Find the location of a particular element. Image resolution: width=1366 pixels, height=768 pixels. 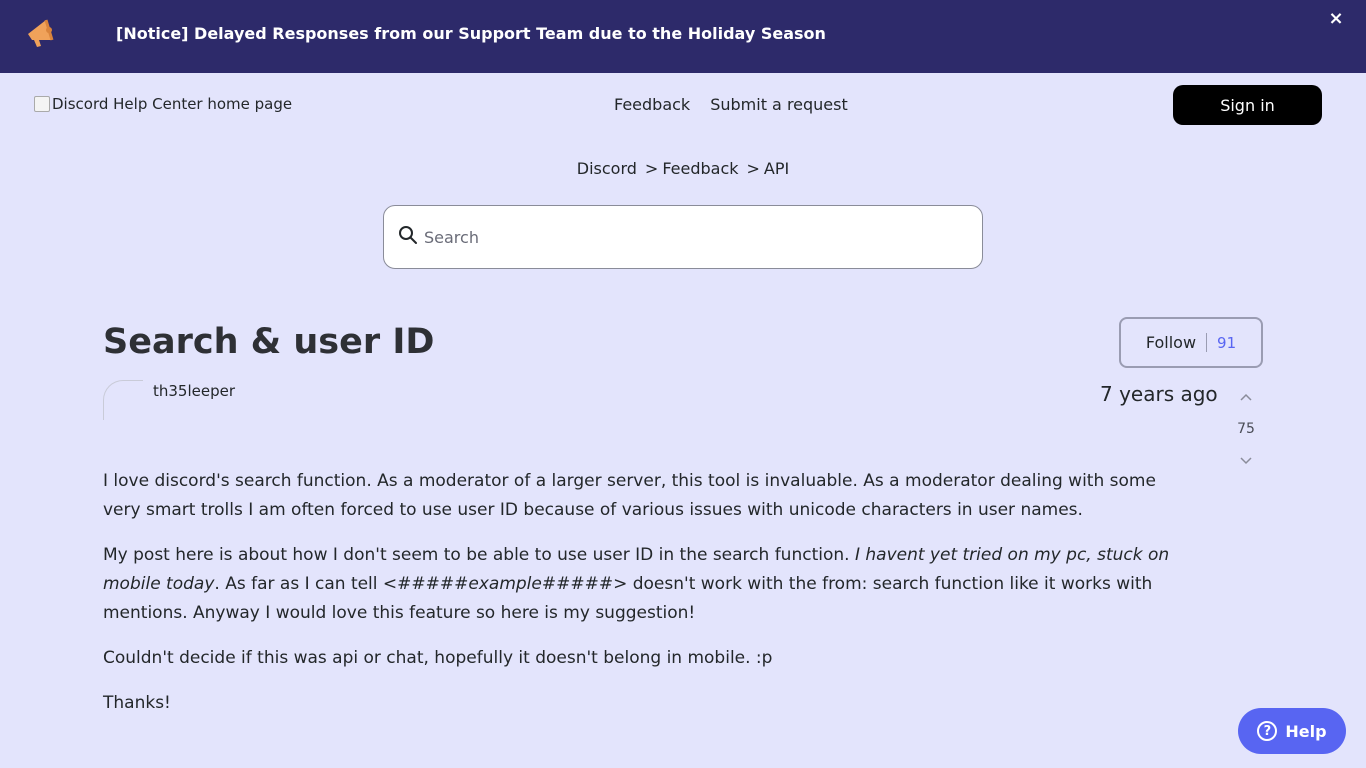

upvote-button is located at coordinates (1246, 397).